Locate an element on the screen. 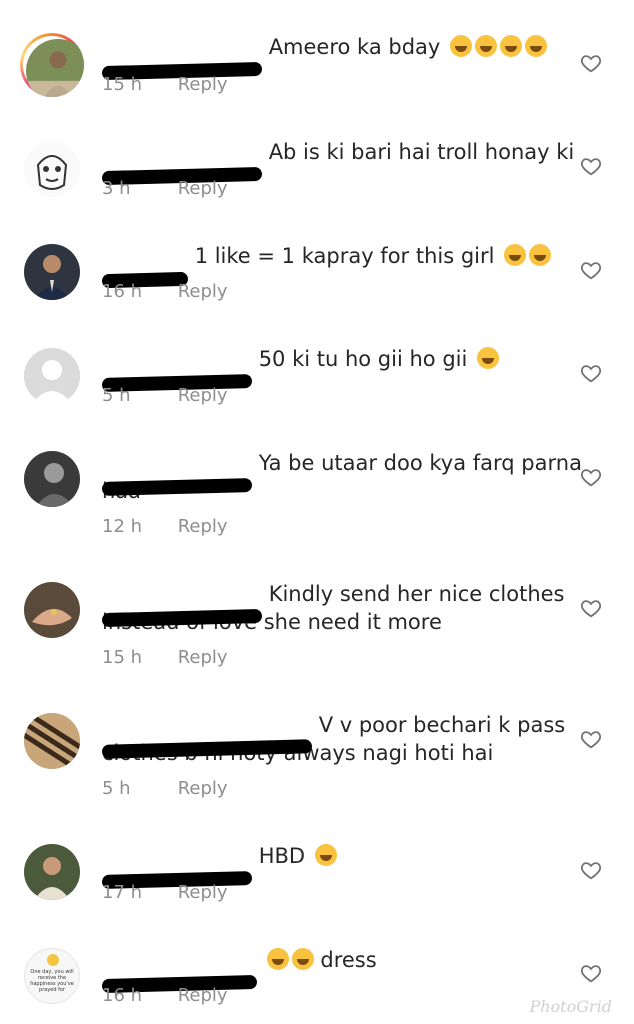  comment-body: HBD is located at coordinates (282, 856).